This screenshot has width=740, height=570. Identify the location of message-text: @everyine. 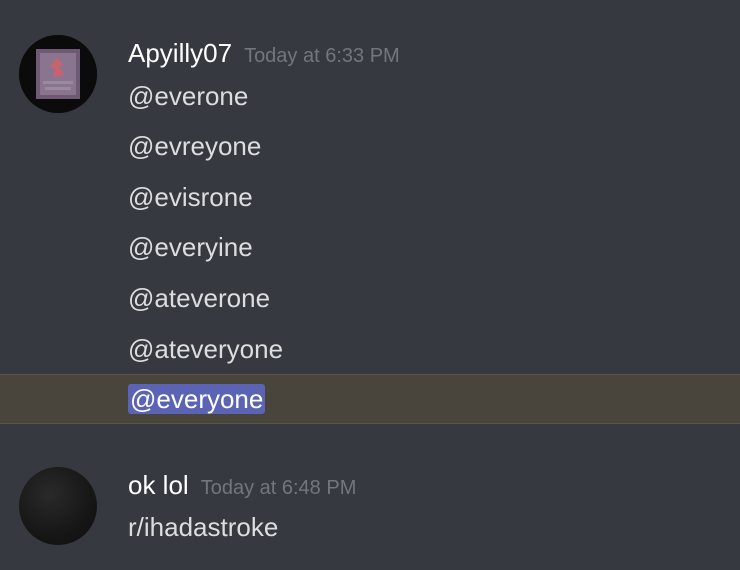
(190, 247).